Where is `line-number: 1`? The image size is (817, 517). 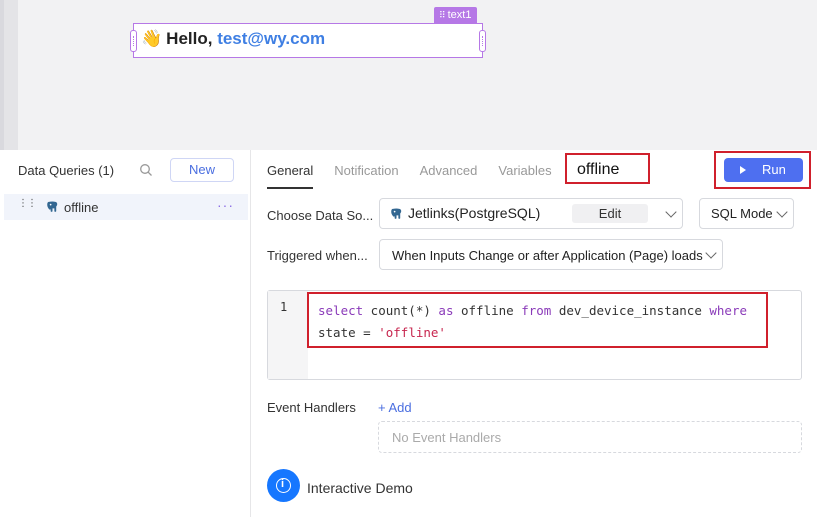 line-number: 1 is located at coordinates (284, 307).